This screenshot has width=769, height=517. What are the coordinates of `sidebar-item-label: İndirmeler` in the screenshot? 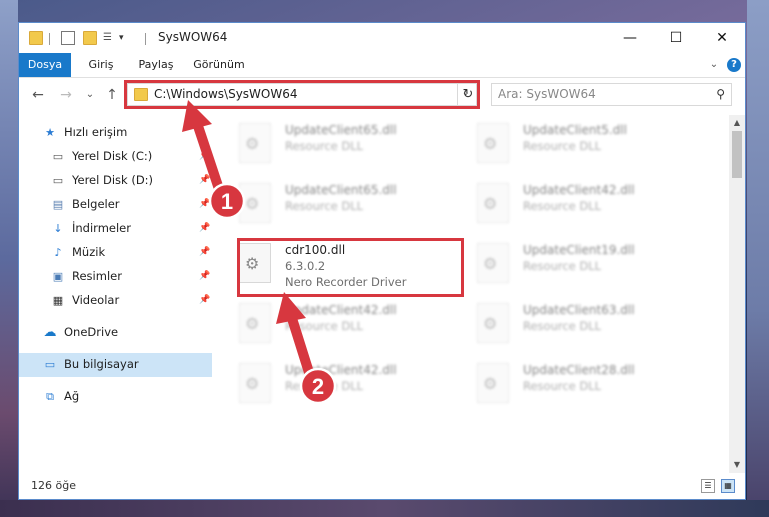 It's located at (101, 228).